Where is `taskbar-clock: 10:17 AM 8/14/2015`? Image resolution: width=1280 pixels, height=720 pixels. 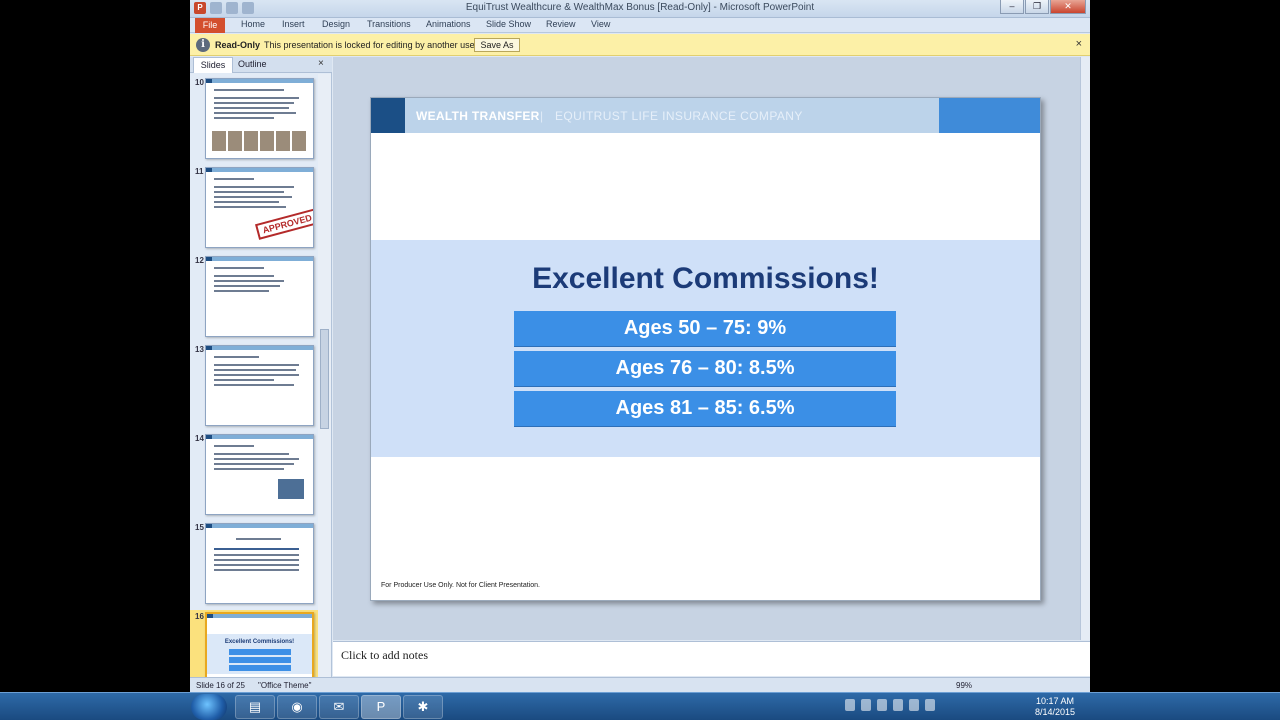 taskbar-clock: 10:17 AM 8/14/2015 is located at coordinates (1055, 707).